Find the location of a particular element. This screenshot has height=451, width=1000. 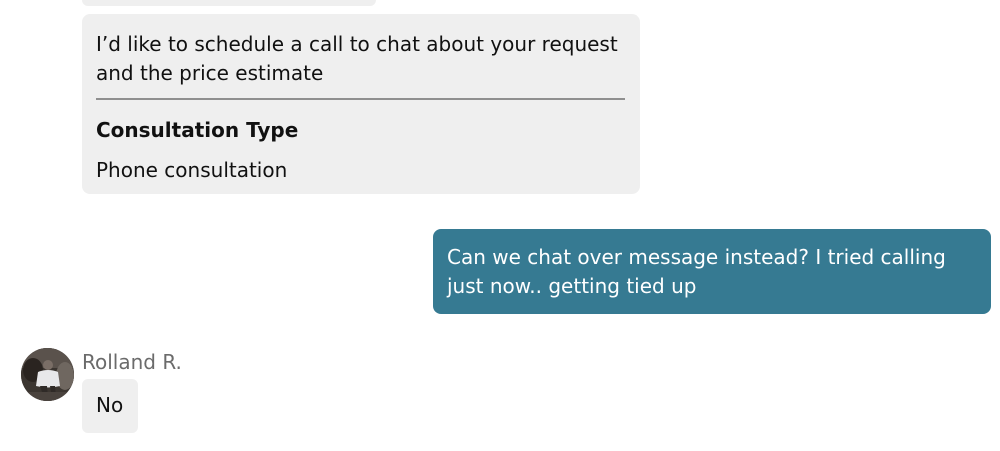

user-photo-avatar-icon is located at coordinates (47, 374).